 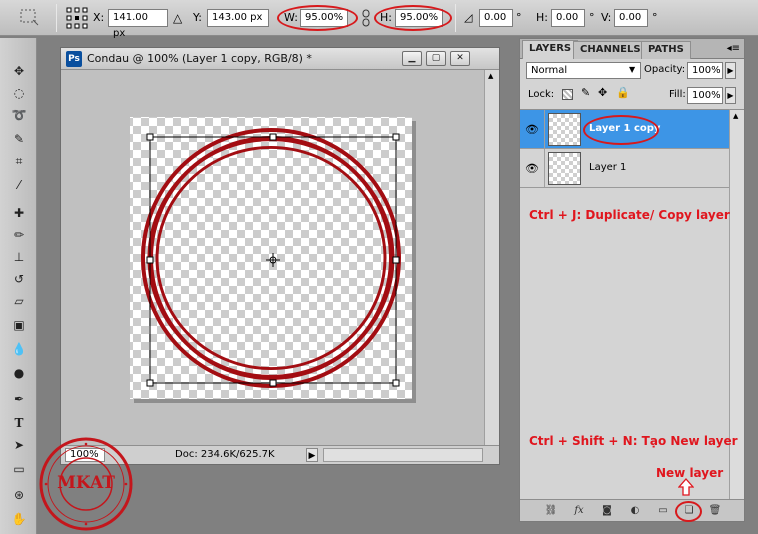 I want to click on y-input: 143.00 px, so click(x=238, y=18).